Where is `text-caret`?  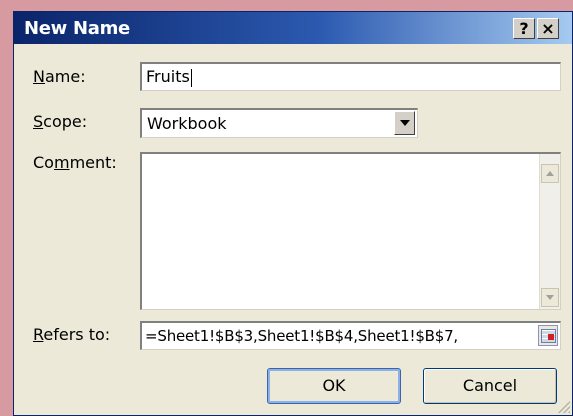
text-caret is located at coordinates (191, 77).